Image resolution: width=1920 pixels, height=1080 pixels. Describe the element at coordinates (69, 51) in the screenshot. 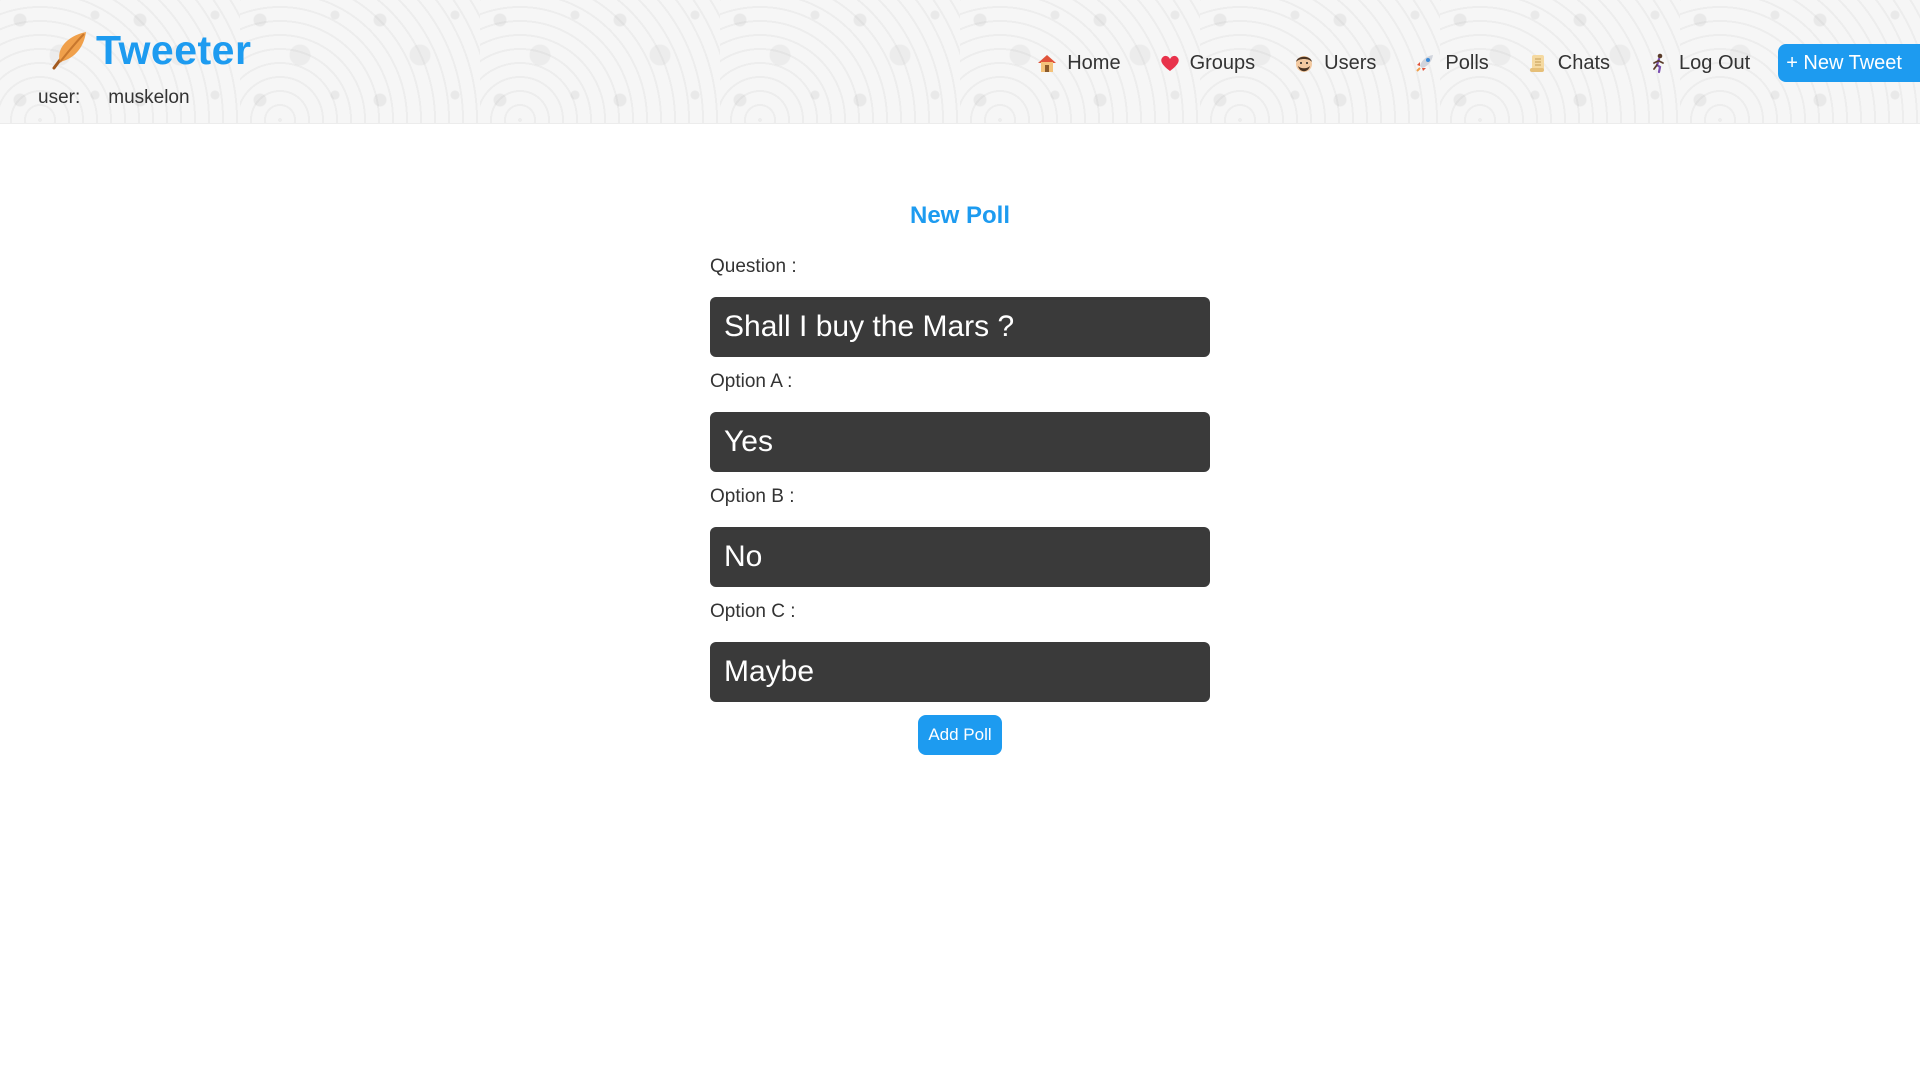

I see `feather-icon` at that location.